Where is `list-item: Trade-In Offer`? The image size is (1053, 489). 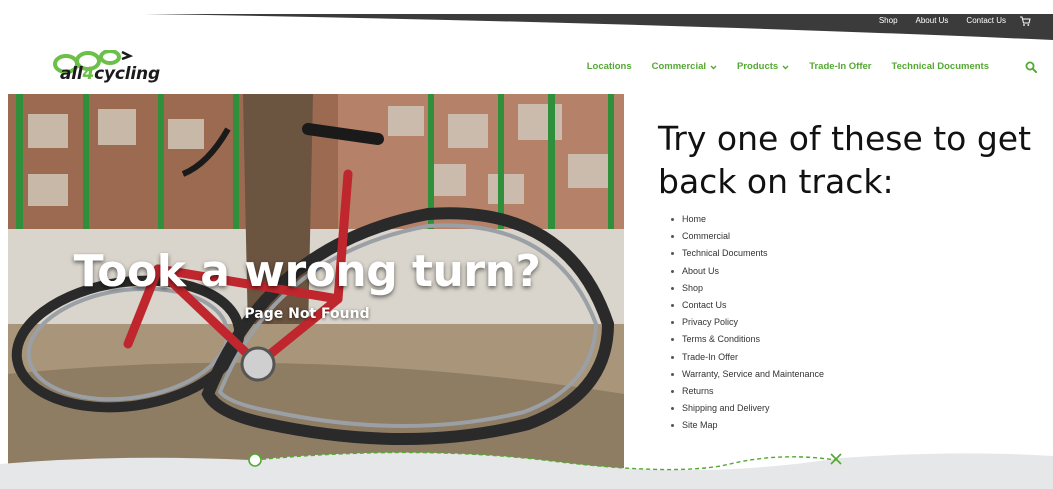 list-item: Trade-In Offer is located at coordinates (747, 357).